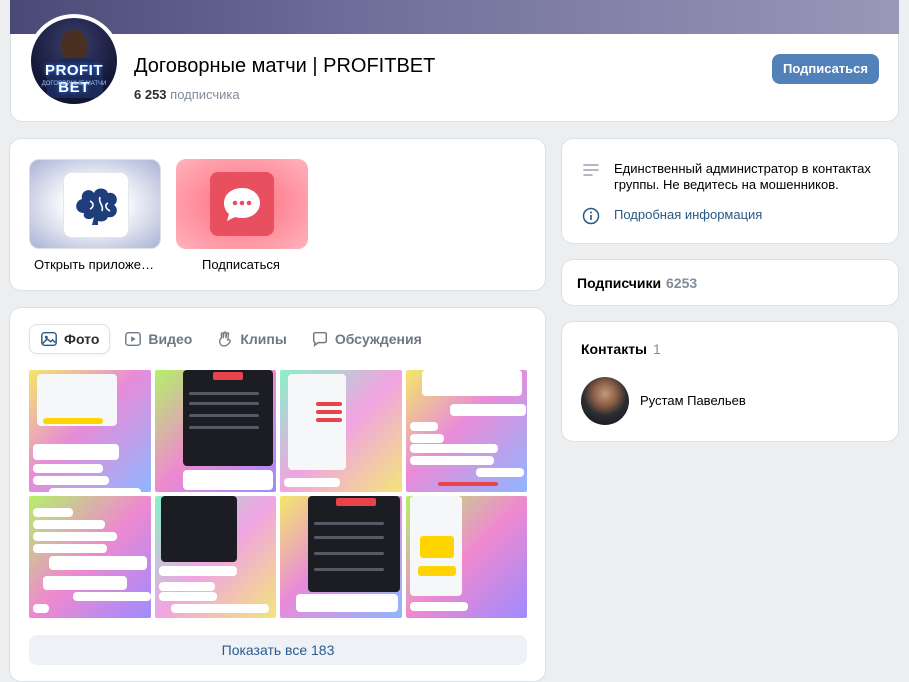 The width and height of the screenshot is (909, 682). What do you see at coordinates (657, 349) in the screenshot?
I see `contacts-count: 1` at bounding box center [657, 349].